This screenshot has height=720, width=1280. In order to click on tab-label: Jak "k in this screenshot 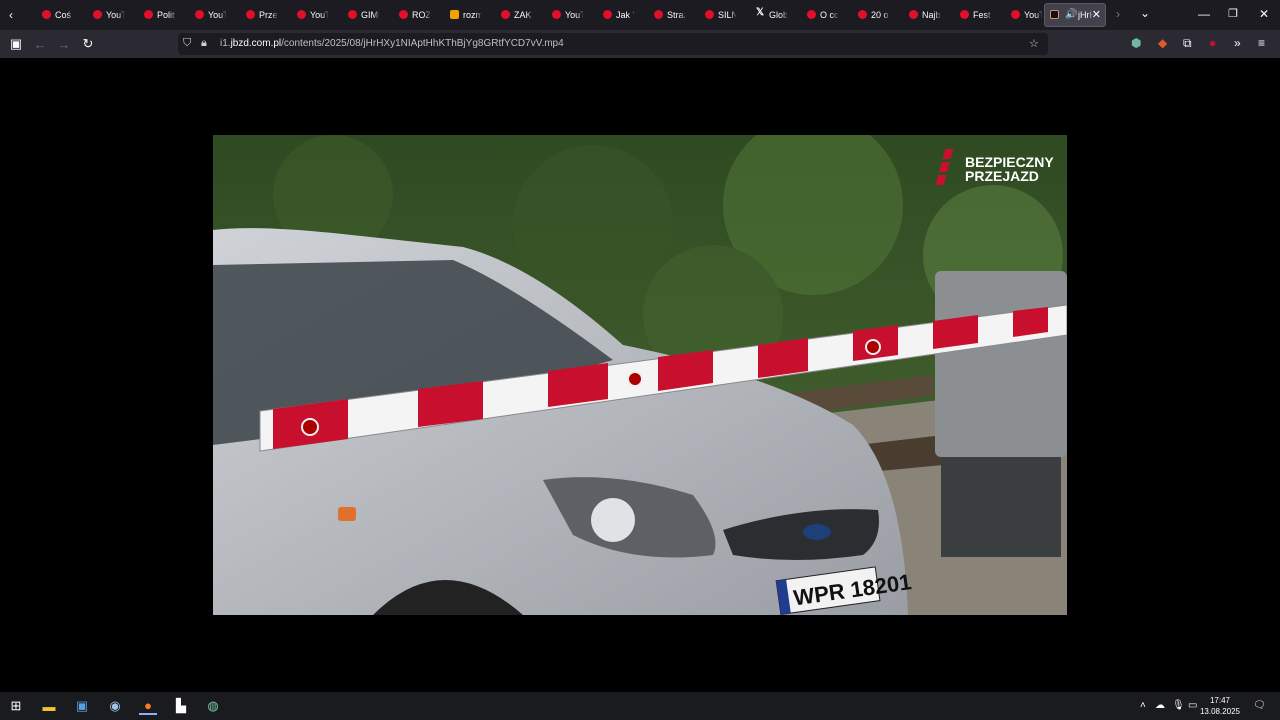, I will do `click(625, 15)`.